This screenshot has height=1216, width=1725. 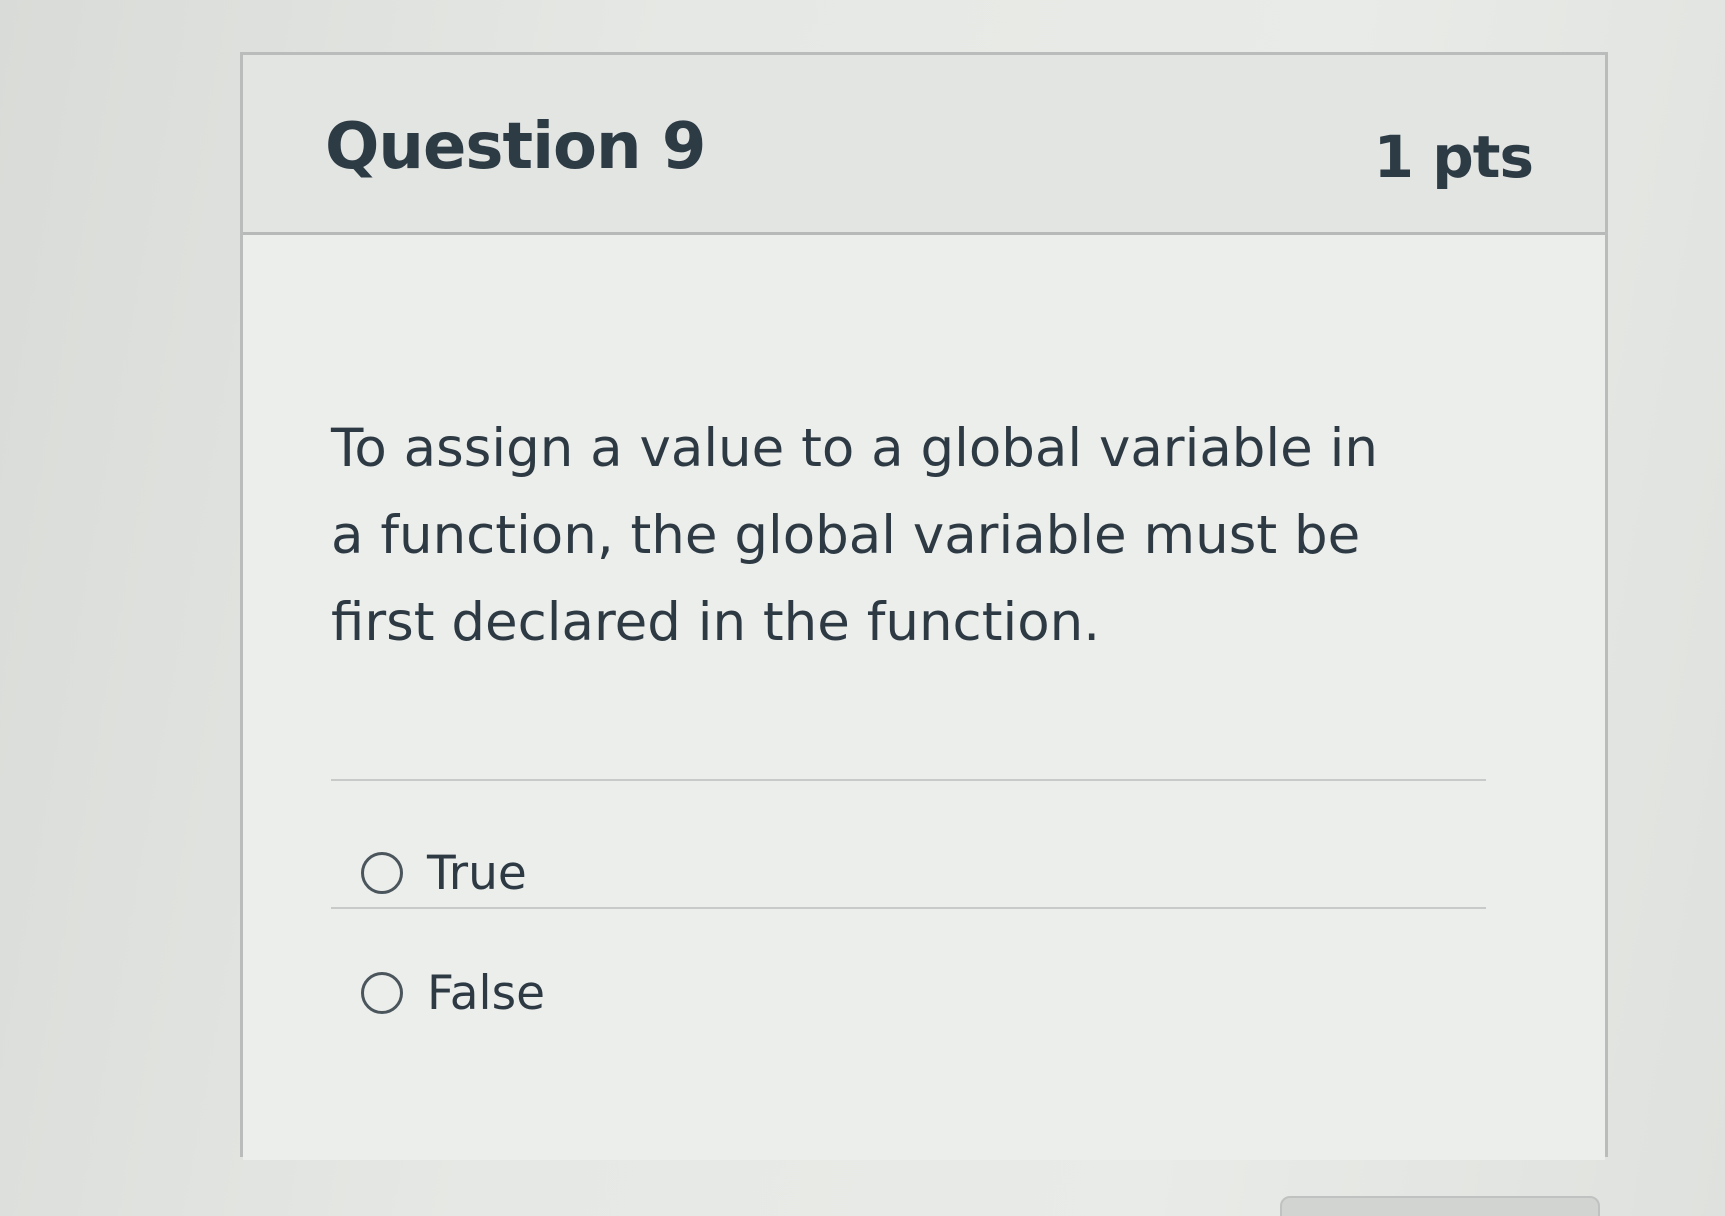 I want to click on answer-label-false: False, so click(x=486, y=993).